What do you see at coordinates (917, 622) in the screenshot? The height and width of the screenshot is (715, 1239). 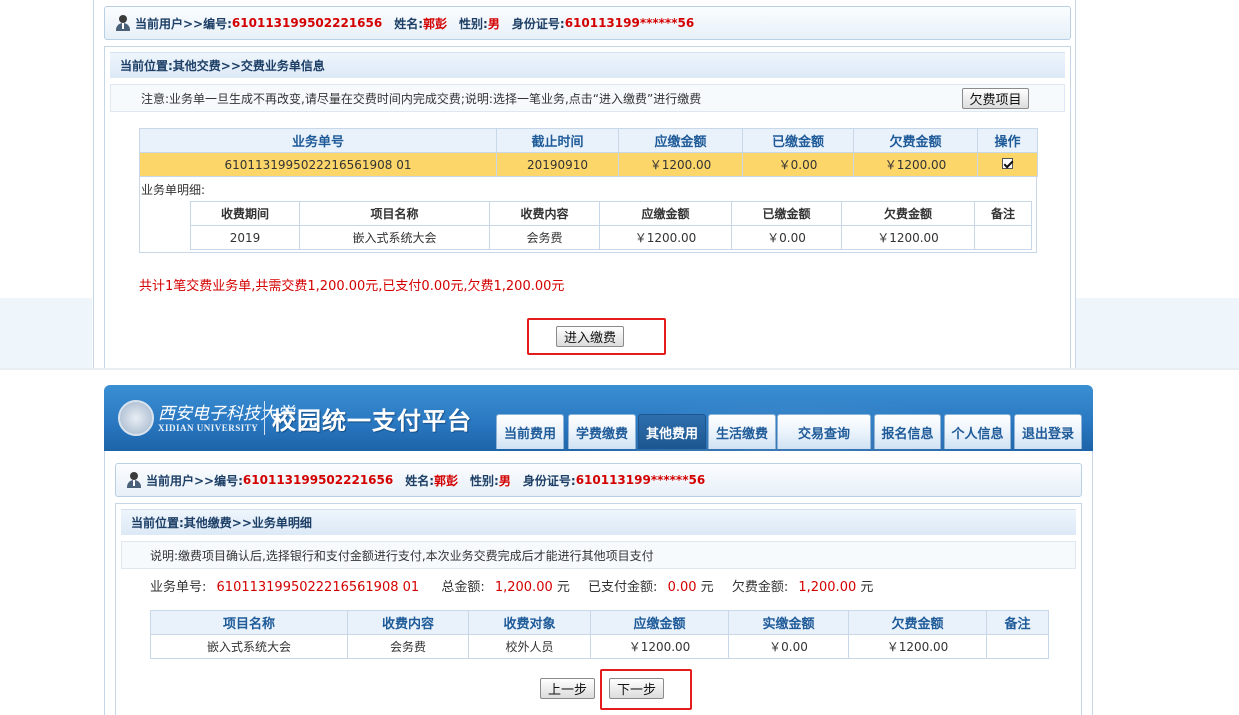 I see `items-header-arrears: 欠费金额` at bounding box center [917, 622].